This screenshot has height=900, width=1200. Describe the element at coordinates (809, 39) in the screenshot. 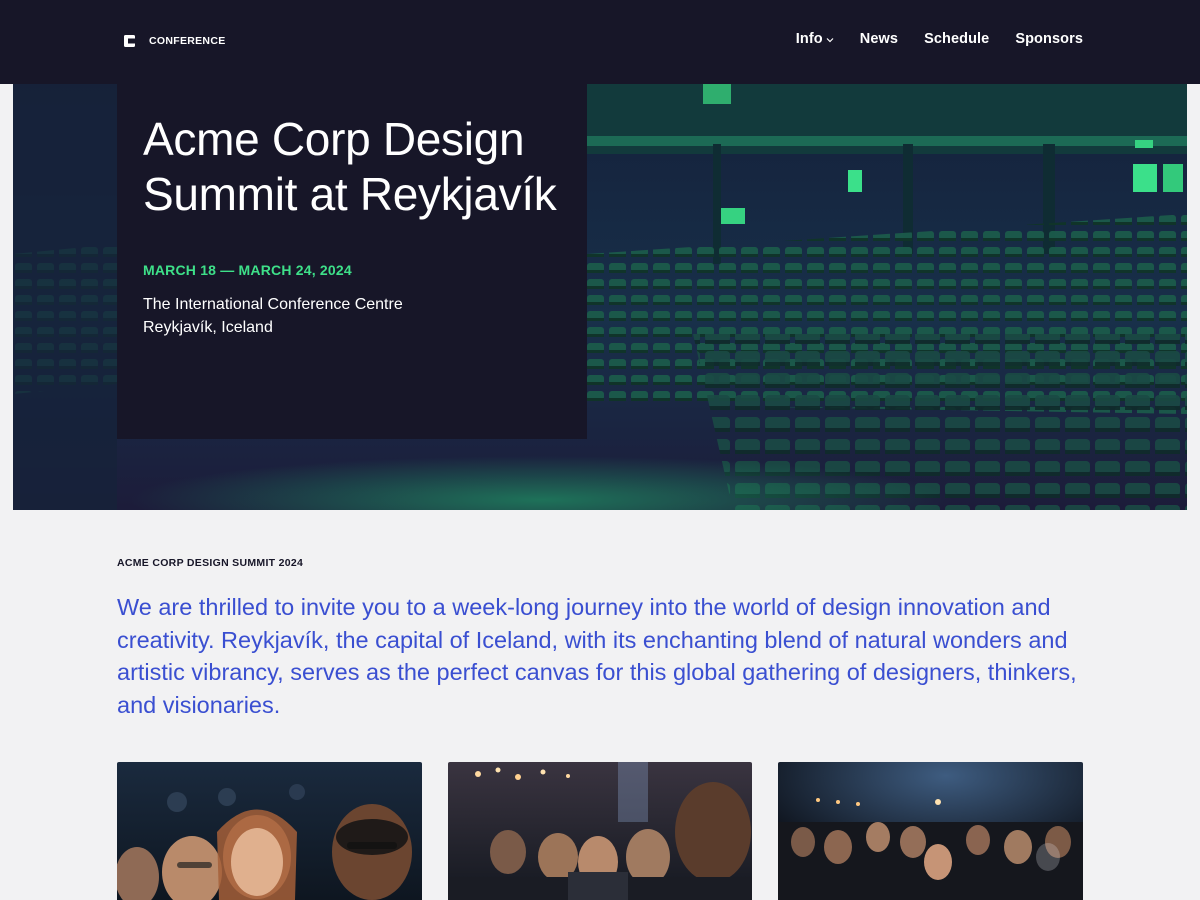

I see `nav-info-label: Info` at that location.